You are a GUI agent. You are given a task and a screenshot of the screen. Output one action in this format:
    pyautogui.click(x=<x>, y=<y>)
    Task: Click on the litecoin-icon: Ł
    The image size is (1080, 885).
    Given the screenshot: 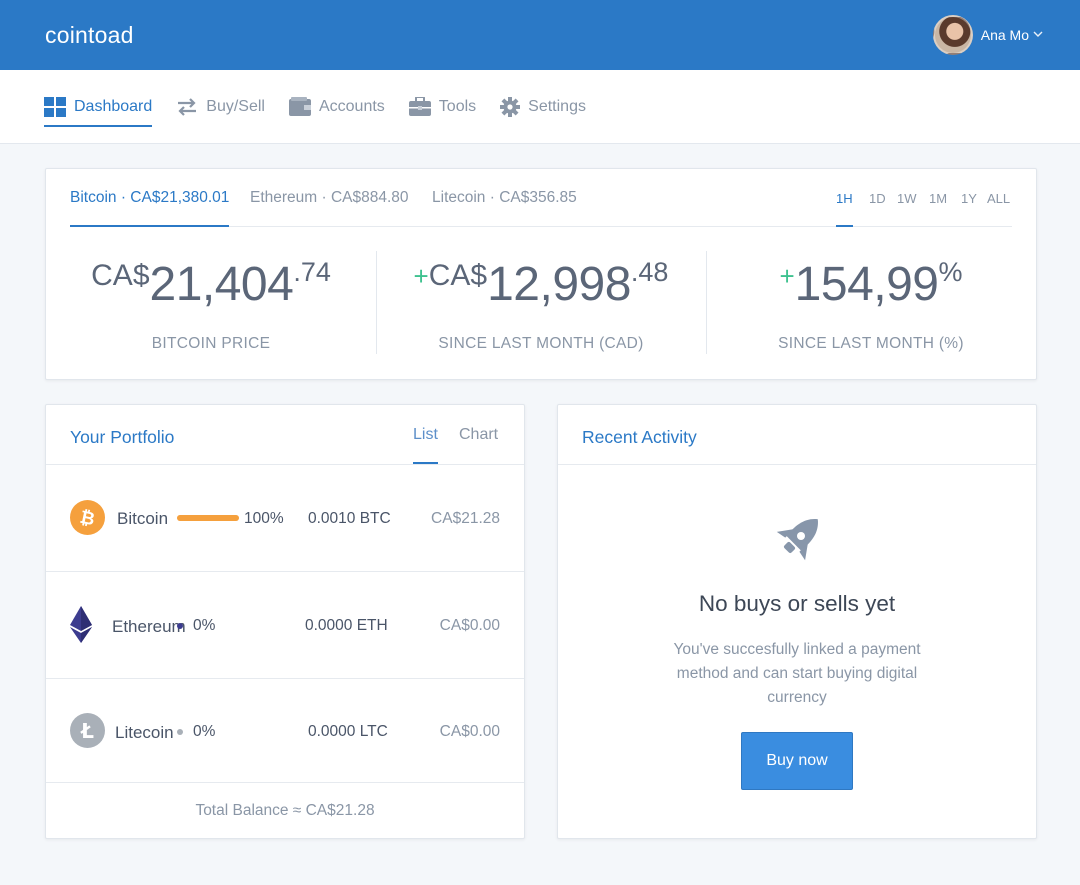 What is the action you would take?
    pyautogui.click(x=87, y=730)
    